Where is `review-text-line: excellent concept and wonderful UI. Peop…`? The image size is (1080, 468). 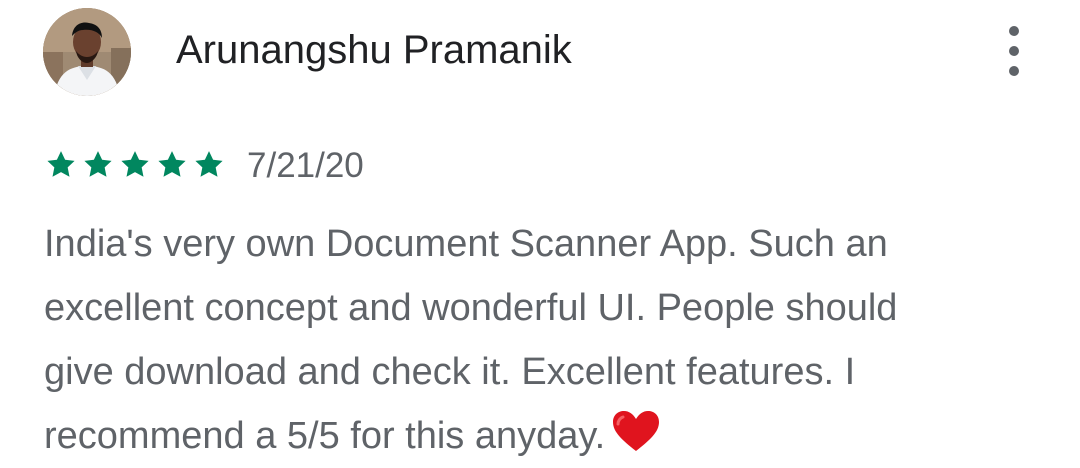
review-text-line: excellent concept and wonderful UI. Peop… is located at coordinates (471, 308).